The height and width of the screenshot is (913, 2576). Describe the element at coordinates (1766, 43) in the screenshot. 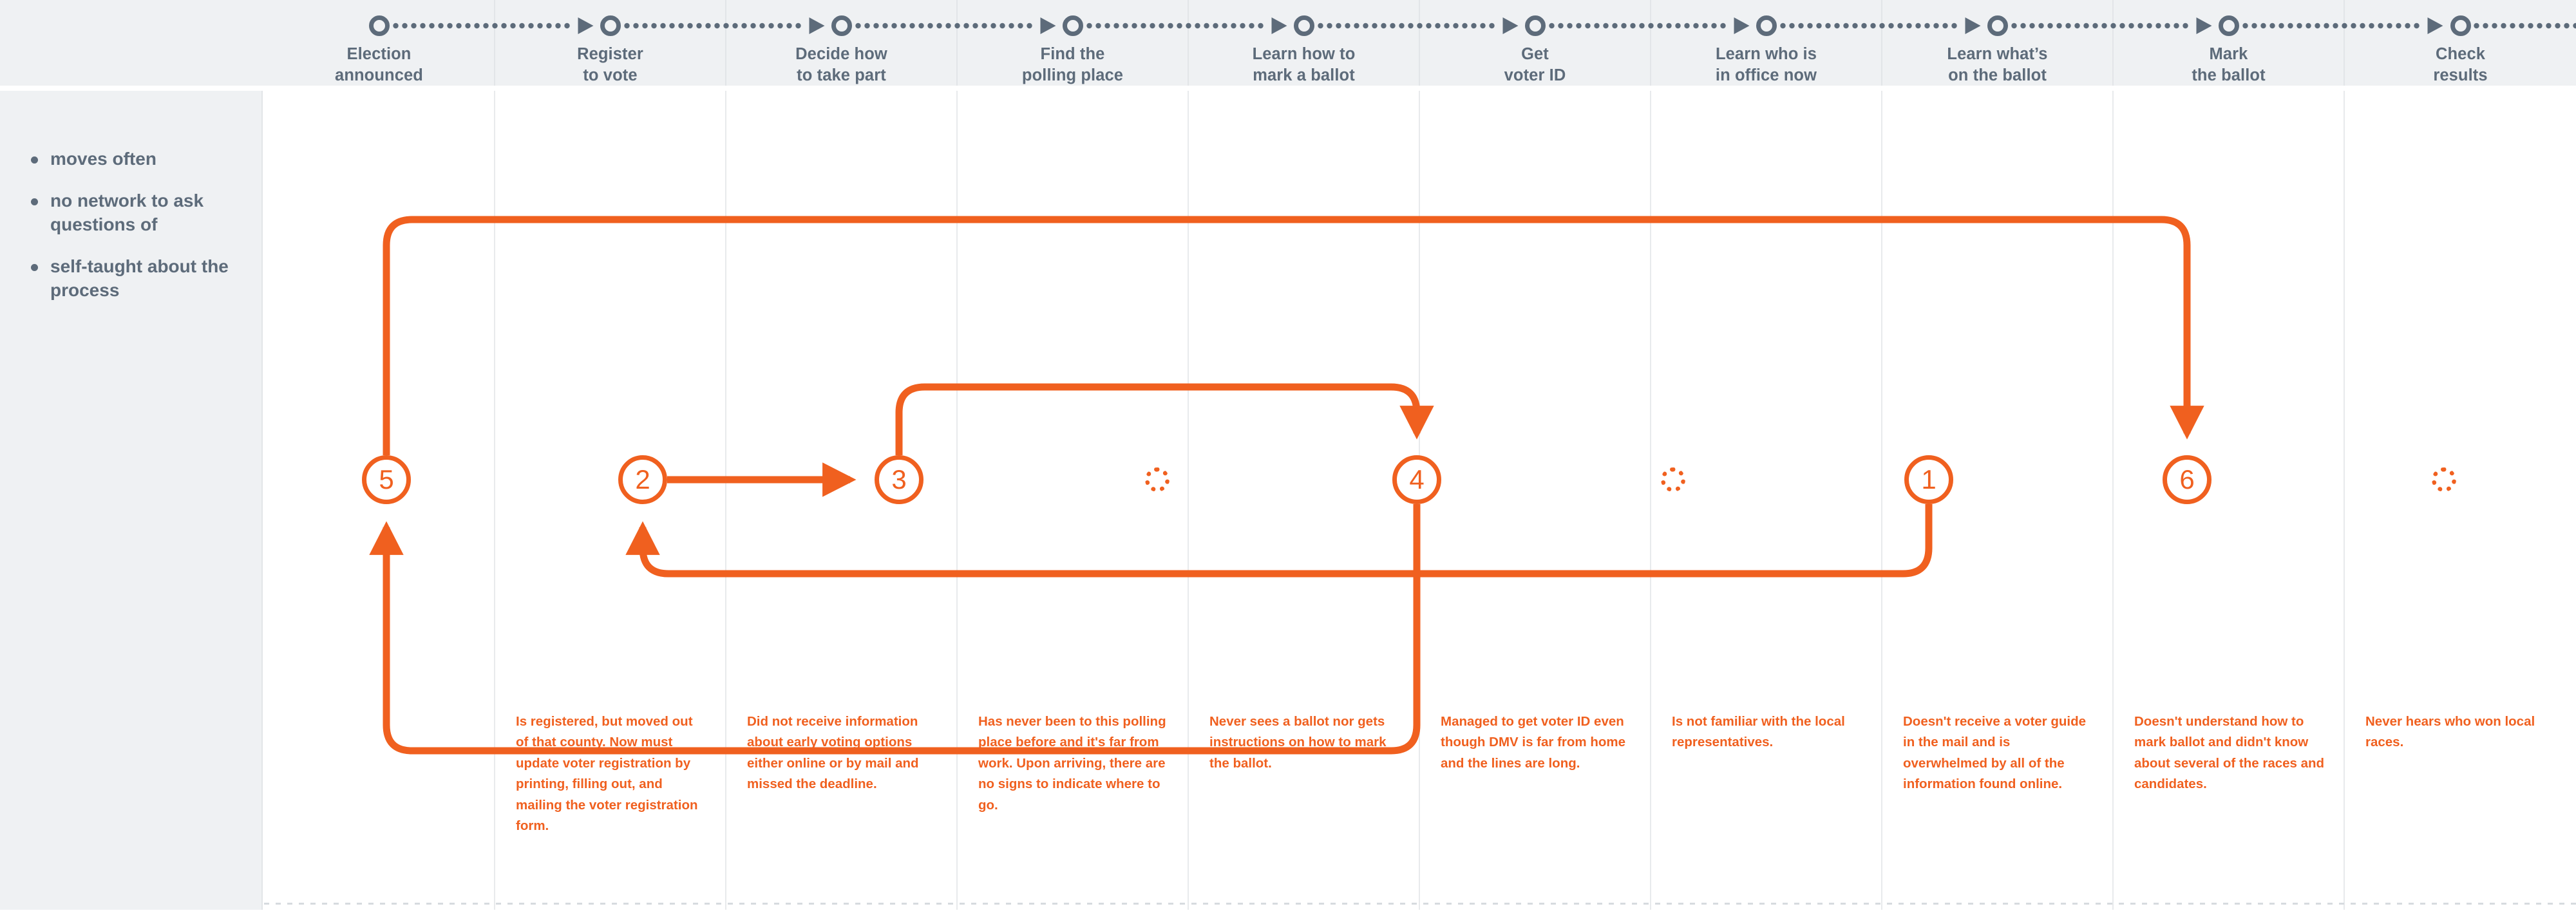

I see `stage-learn-who-is-in-office-now: Learn who is in office now` at that location.